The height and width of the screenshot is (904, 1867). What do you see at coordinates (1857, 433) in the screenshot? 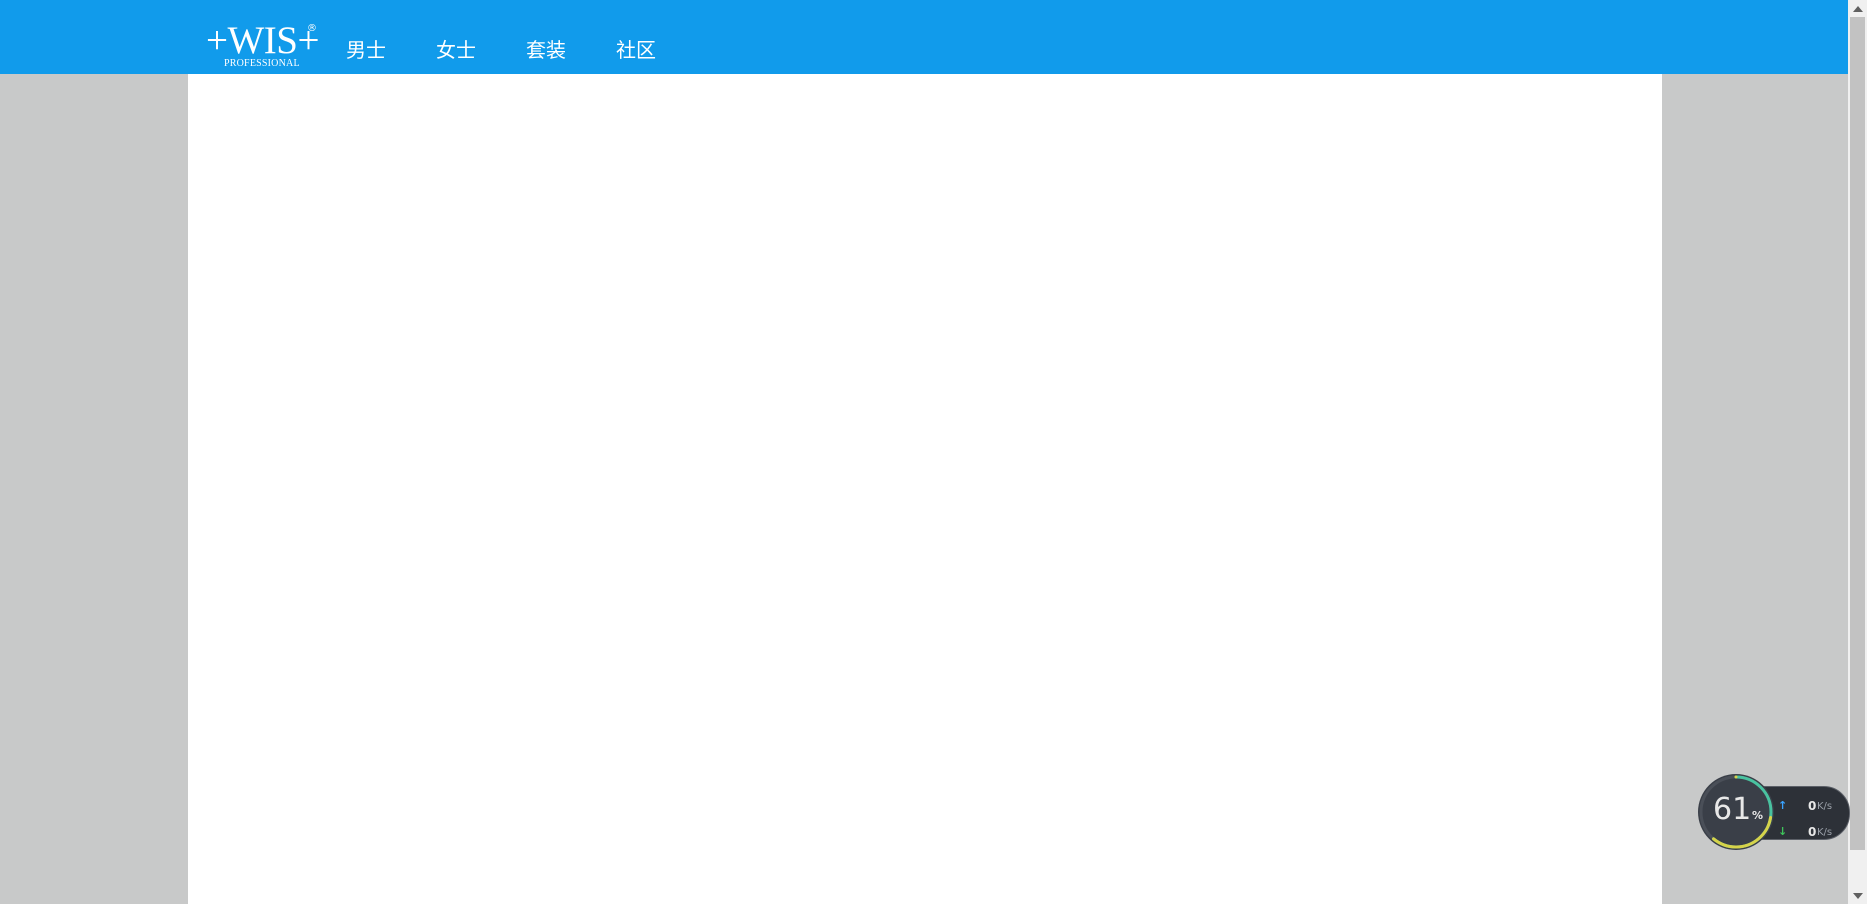
I see `scrollbar-thumb` at bounding box center [1857, 433].